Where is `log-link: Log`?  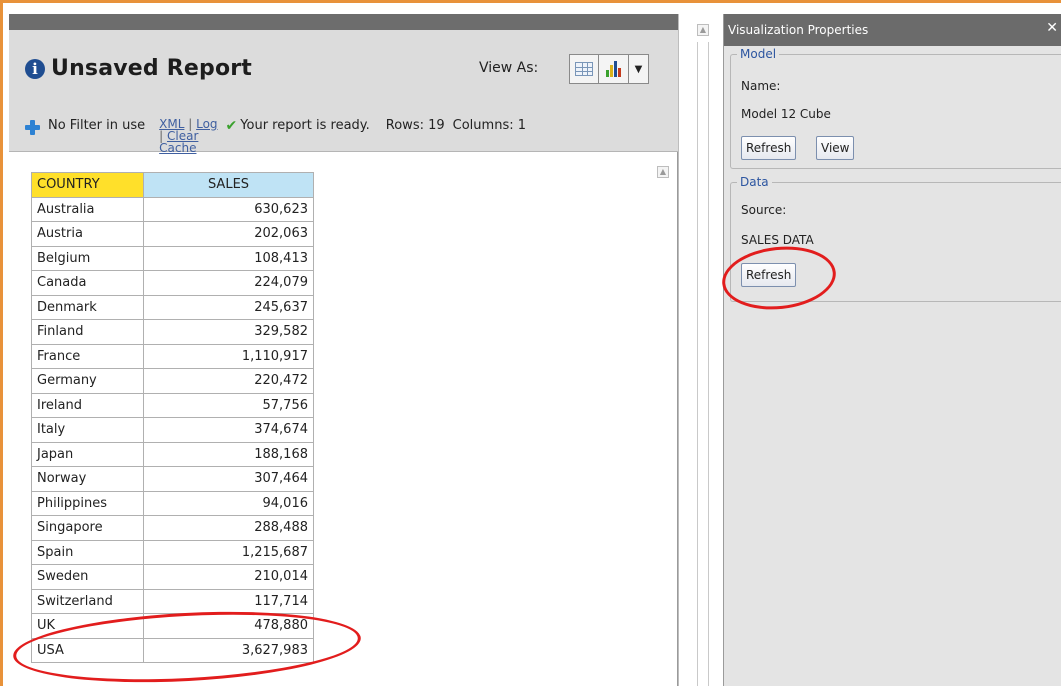 log-link: Log is located at coordinates (206, 124).